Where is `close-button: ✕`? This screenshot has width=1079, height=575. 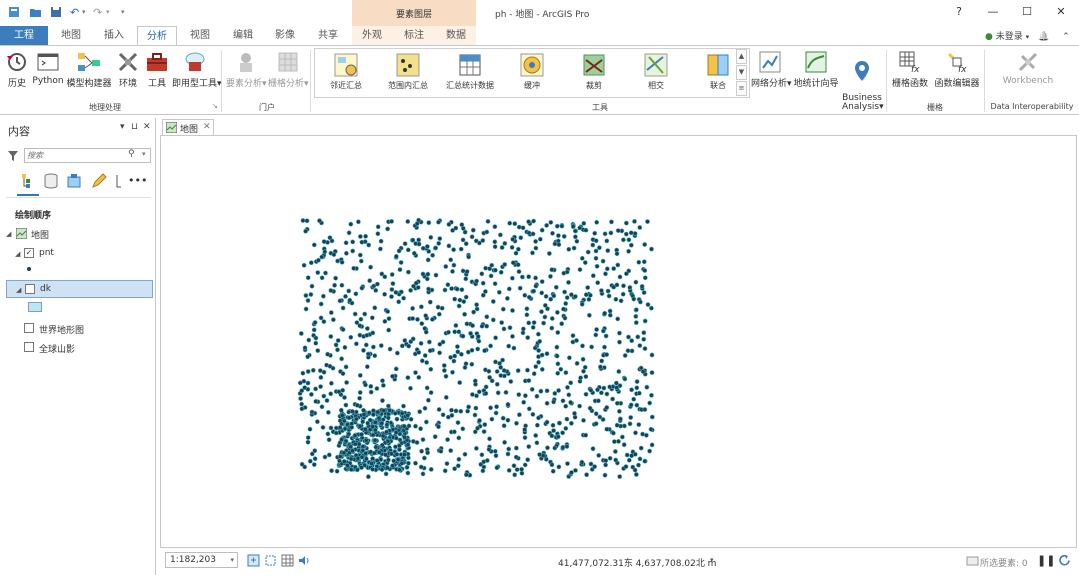
close-button: ✕ is located at coordinates (1061, 12).